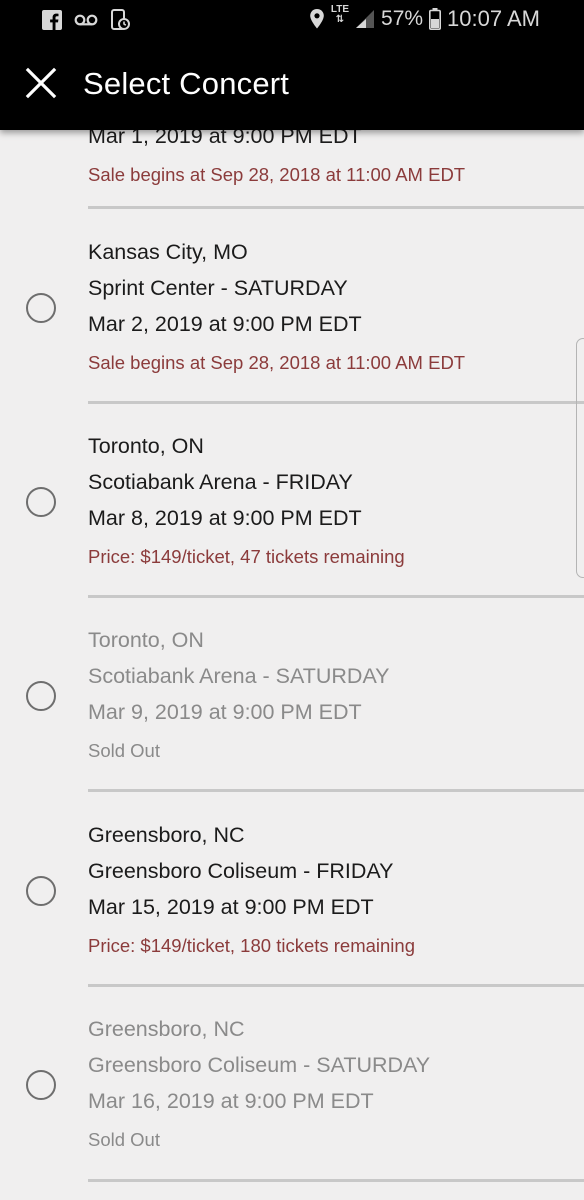 This screenshot has height=1200, width=584. I want to click on location-icon, so click(317, 19).